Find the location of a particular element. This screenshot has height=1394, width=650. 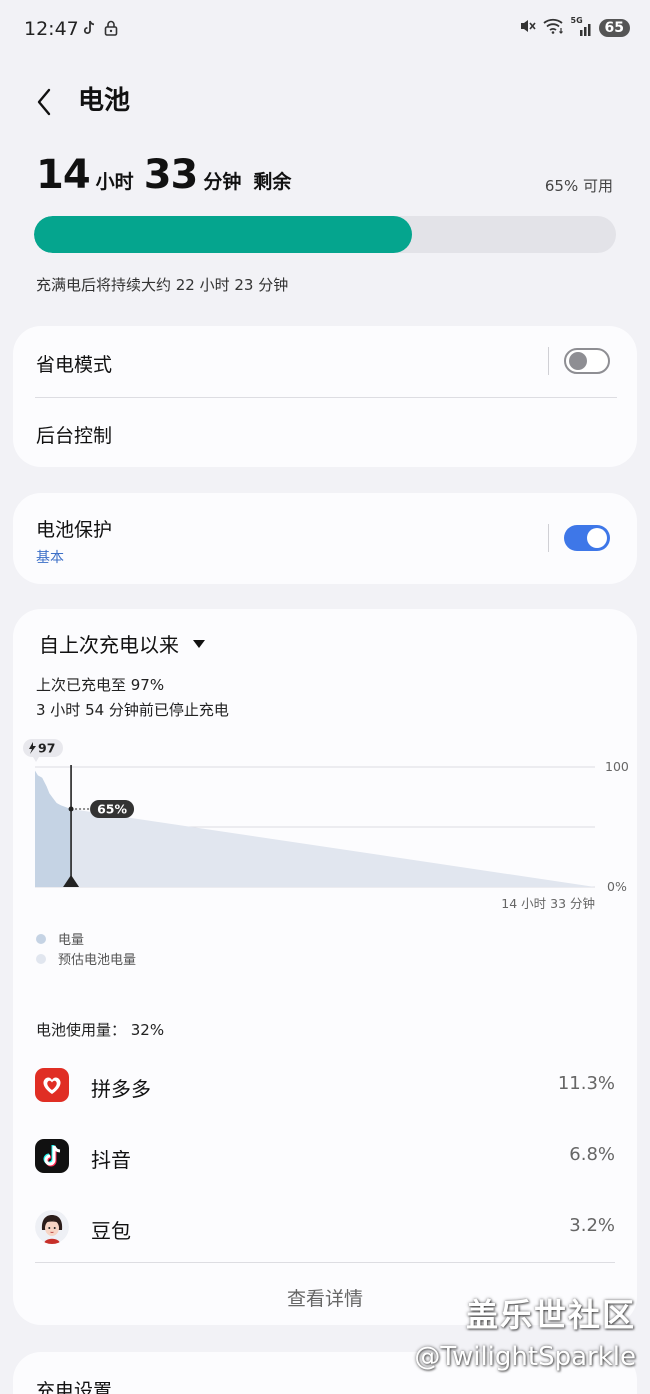

hours-unit: 小时 is located at coordinates (114, 182).